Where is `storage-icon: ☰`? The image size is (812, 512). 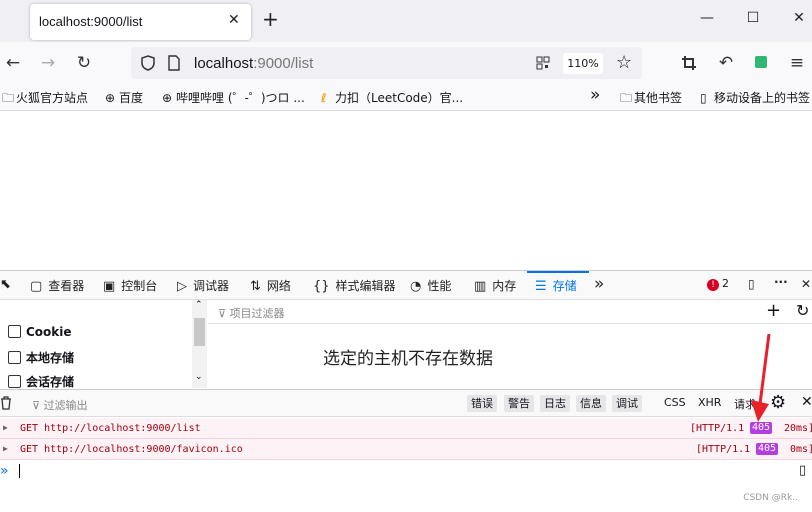
storage-icon: ☰ is located at coordinates (541, 286).